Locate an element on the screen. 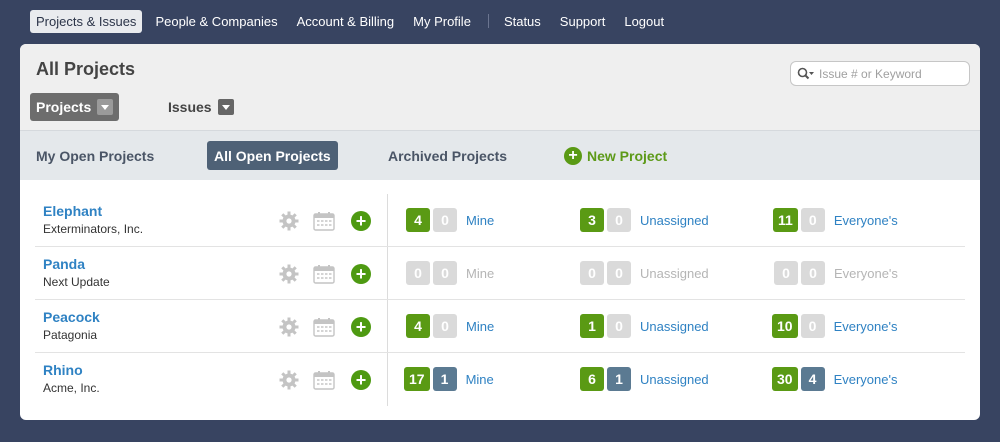  projects-dropdown: Projects is located at coordinates (75, 107).